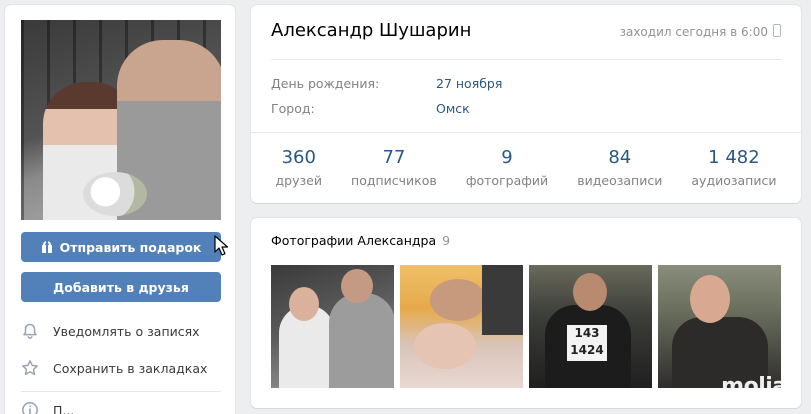 This screenshot has width=811, height=414. Describe the element at coordinates (507, 157) in the screenshot. I see `counter-number: 9` at that location.